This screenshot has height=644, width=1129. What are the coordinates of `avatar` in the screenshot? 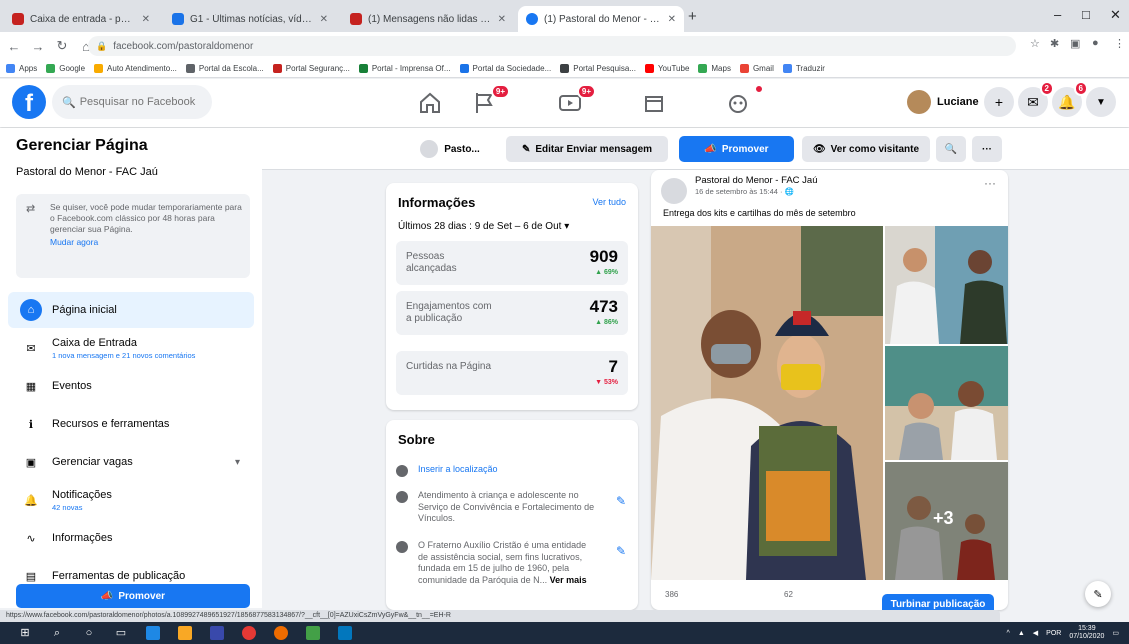 It's located at (674, 191).